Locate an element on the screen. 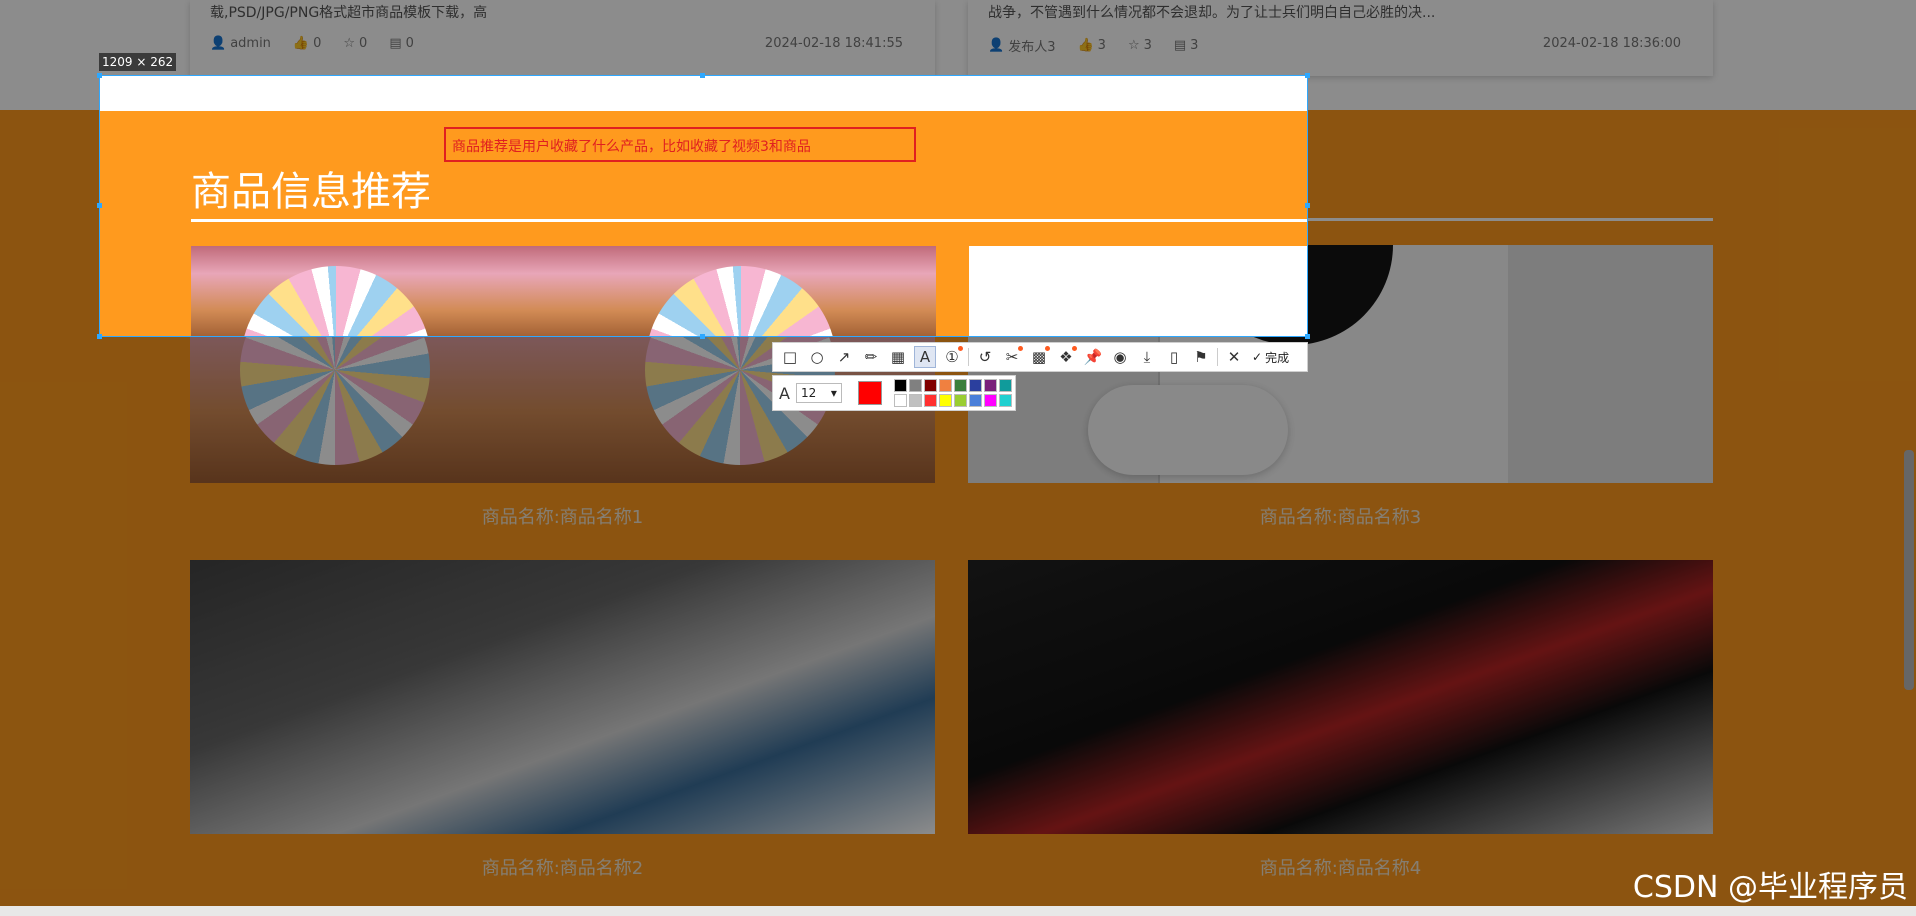  font-size-value: 12 is located at coordinates (808, 393).